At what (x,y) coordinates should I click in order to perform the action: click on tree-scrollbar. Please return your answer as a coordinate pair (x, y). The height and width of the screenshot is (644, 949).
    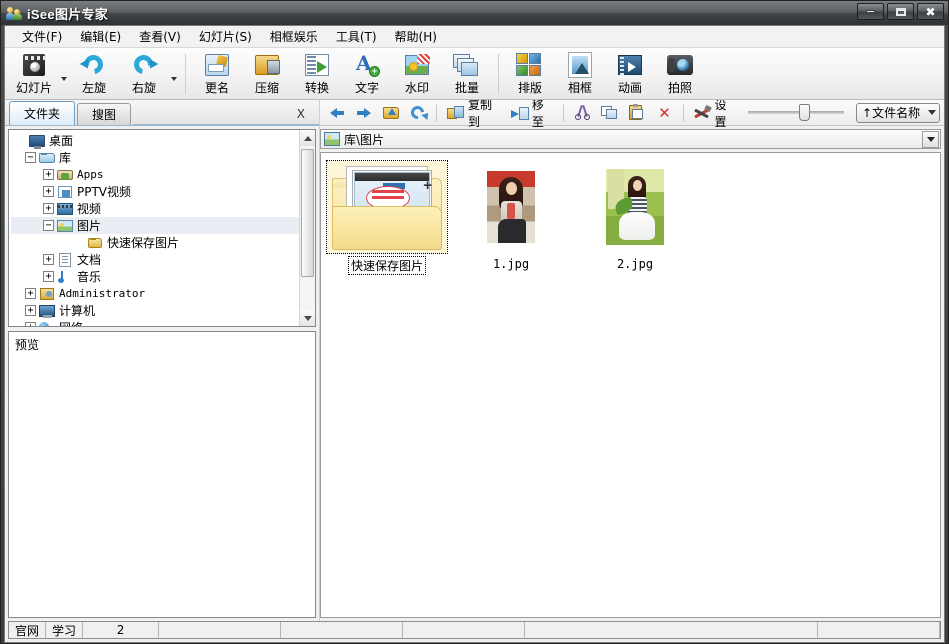
    Looking at the image, I should click on (307, 228).